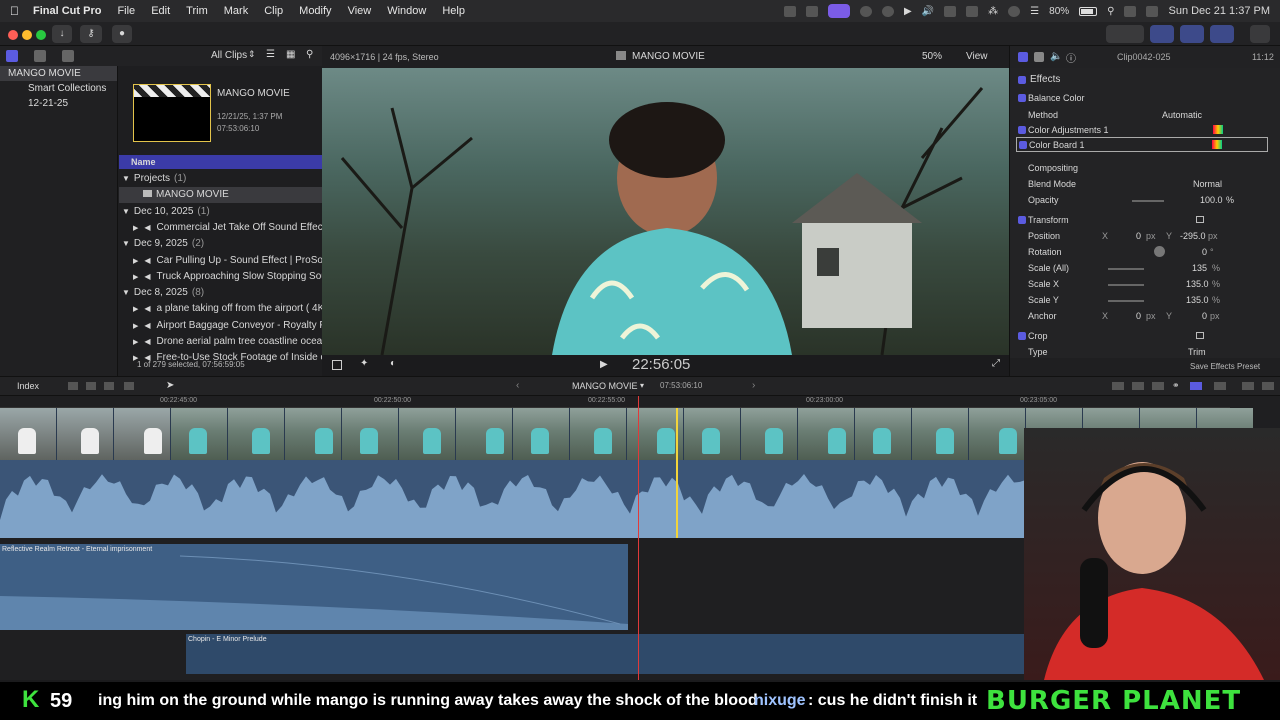 The height and width of the screenshot is (720, 1280). I want to click on libraries-icon, so click(12, 56).